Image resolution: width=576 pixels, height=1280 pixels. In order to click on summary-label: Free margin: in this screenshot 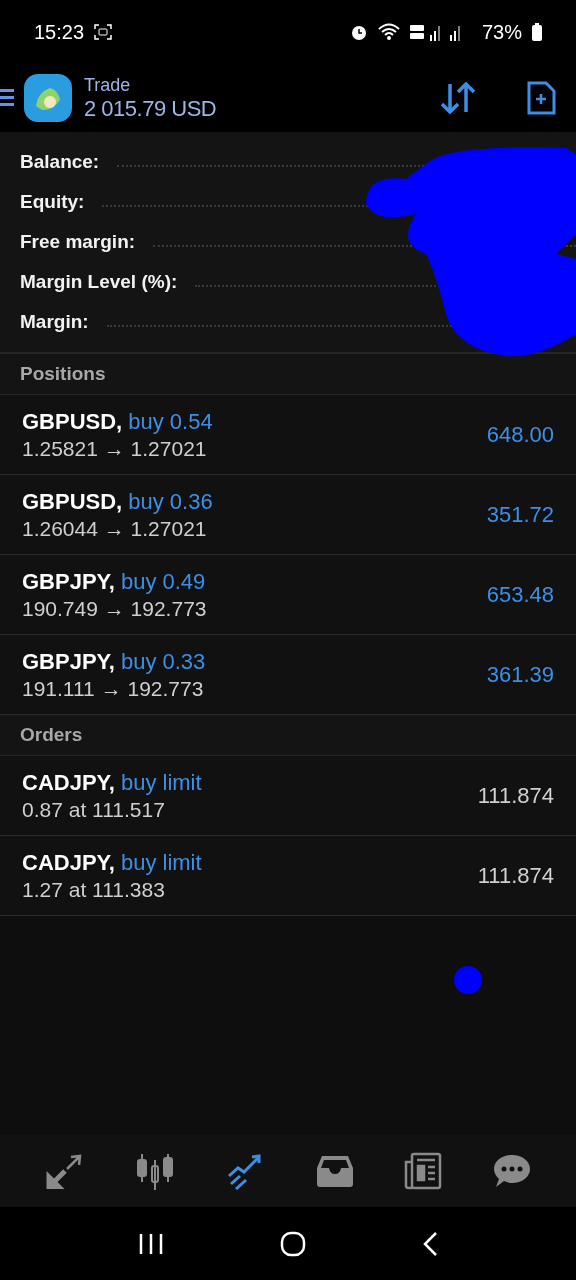, I will do `click(78, 242)`.